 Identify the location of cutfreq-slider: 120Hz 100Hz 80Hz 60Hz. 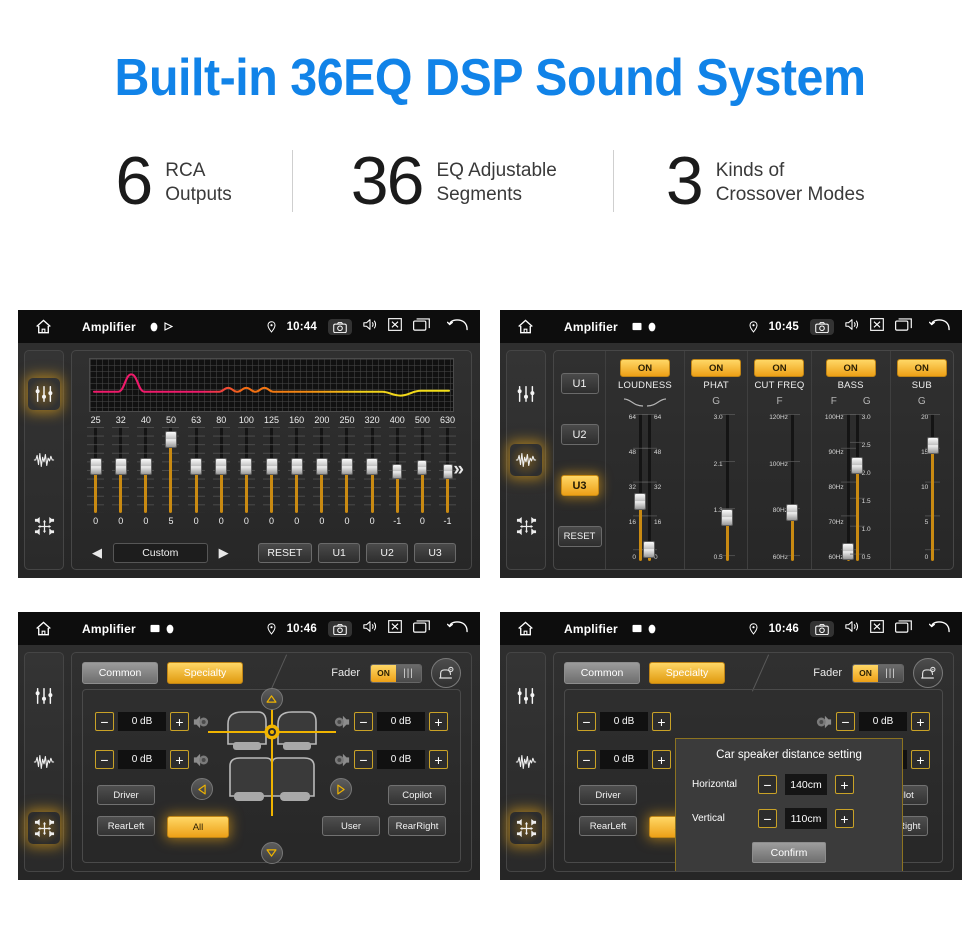
(781, 487).